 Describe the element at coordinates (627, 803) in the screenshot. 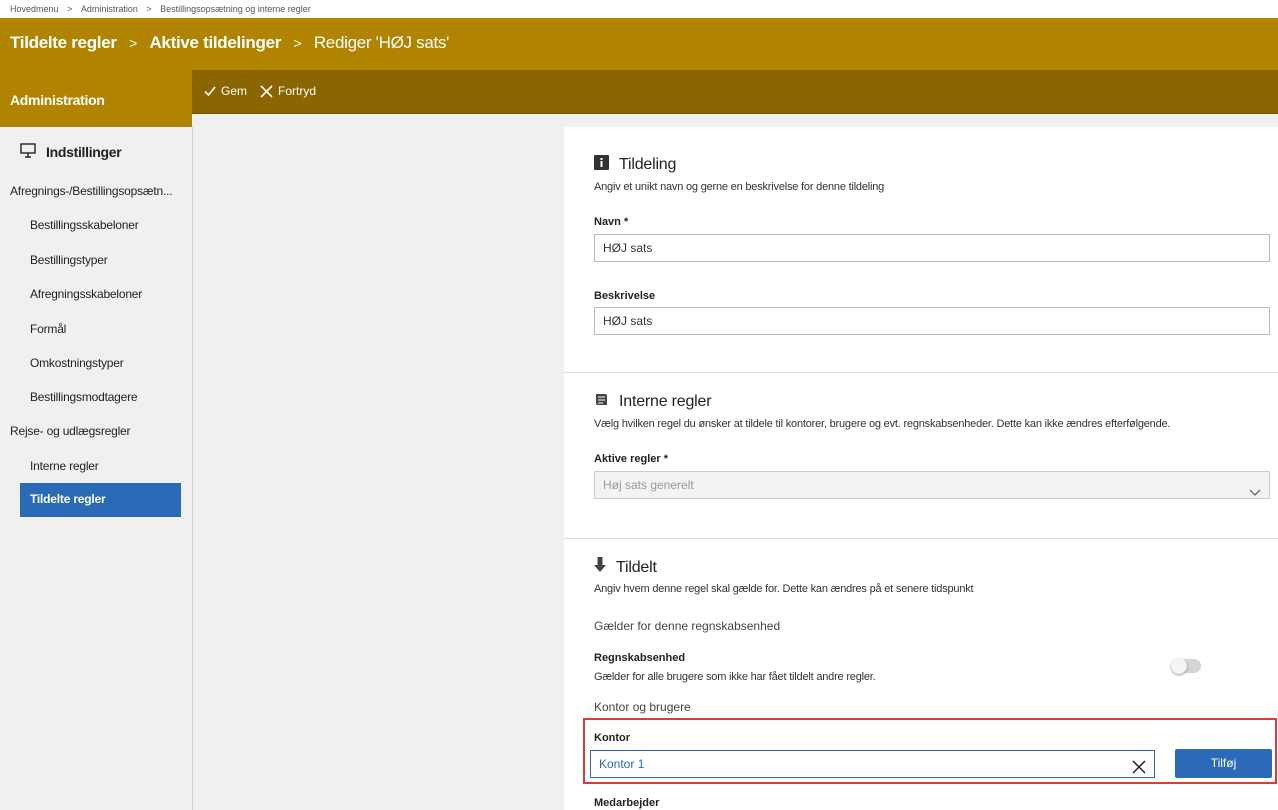

I see `employee-field-label: Medarbejder` at that location.